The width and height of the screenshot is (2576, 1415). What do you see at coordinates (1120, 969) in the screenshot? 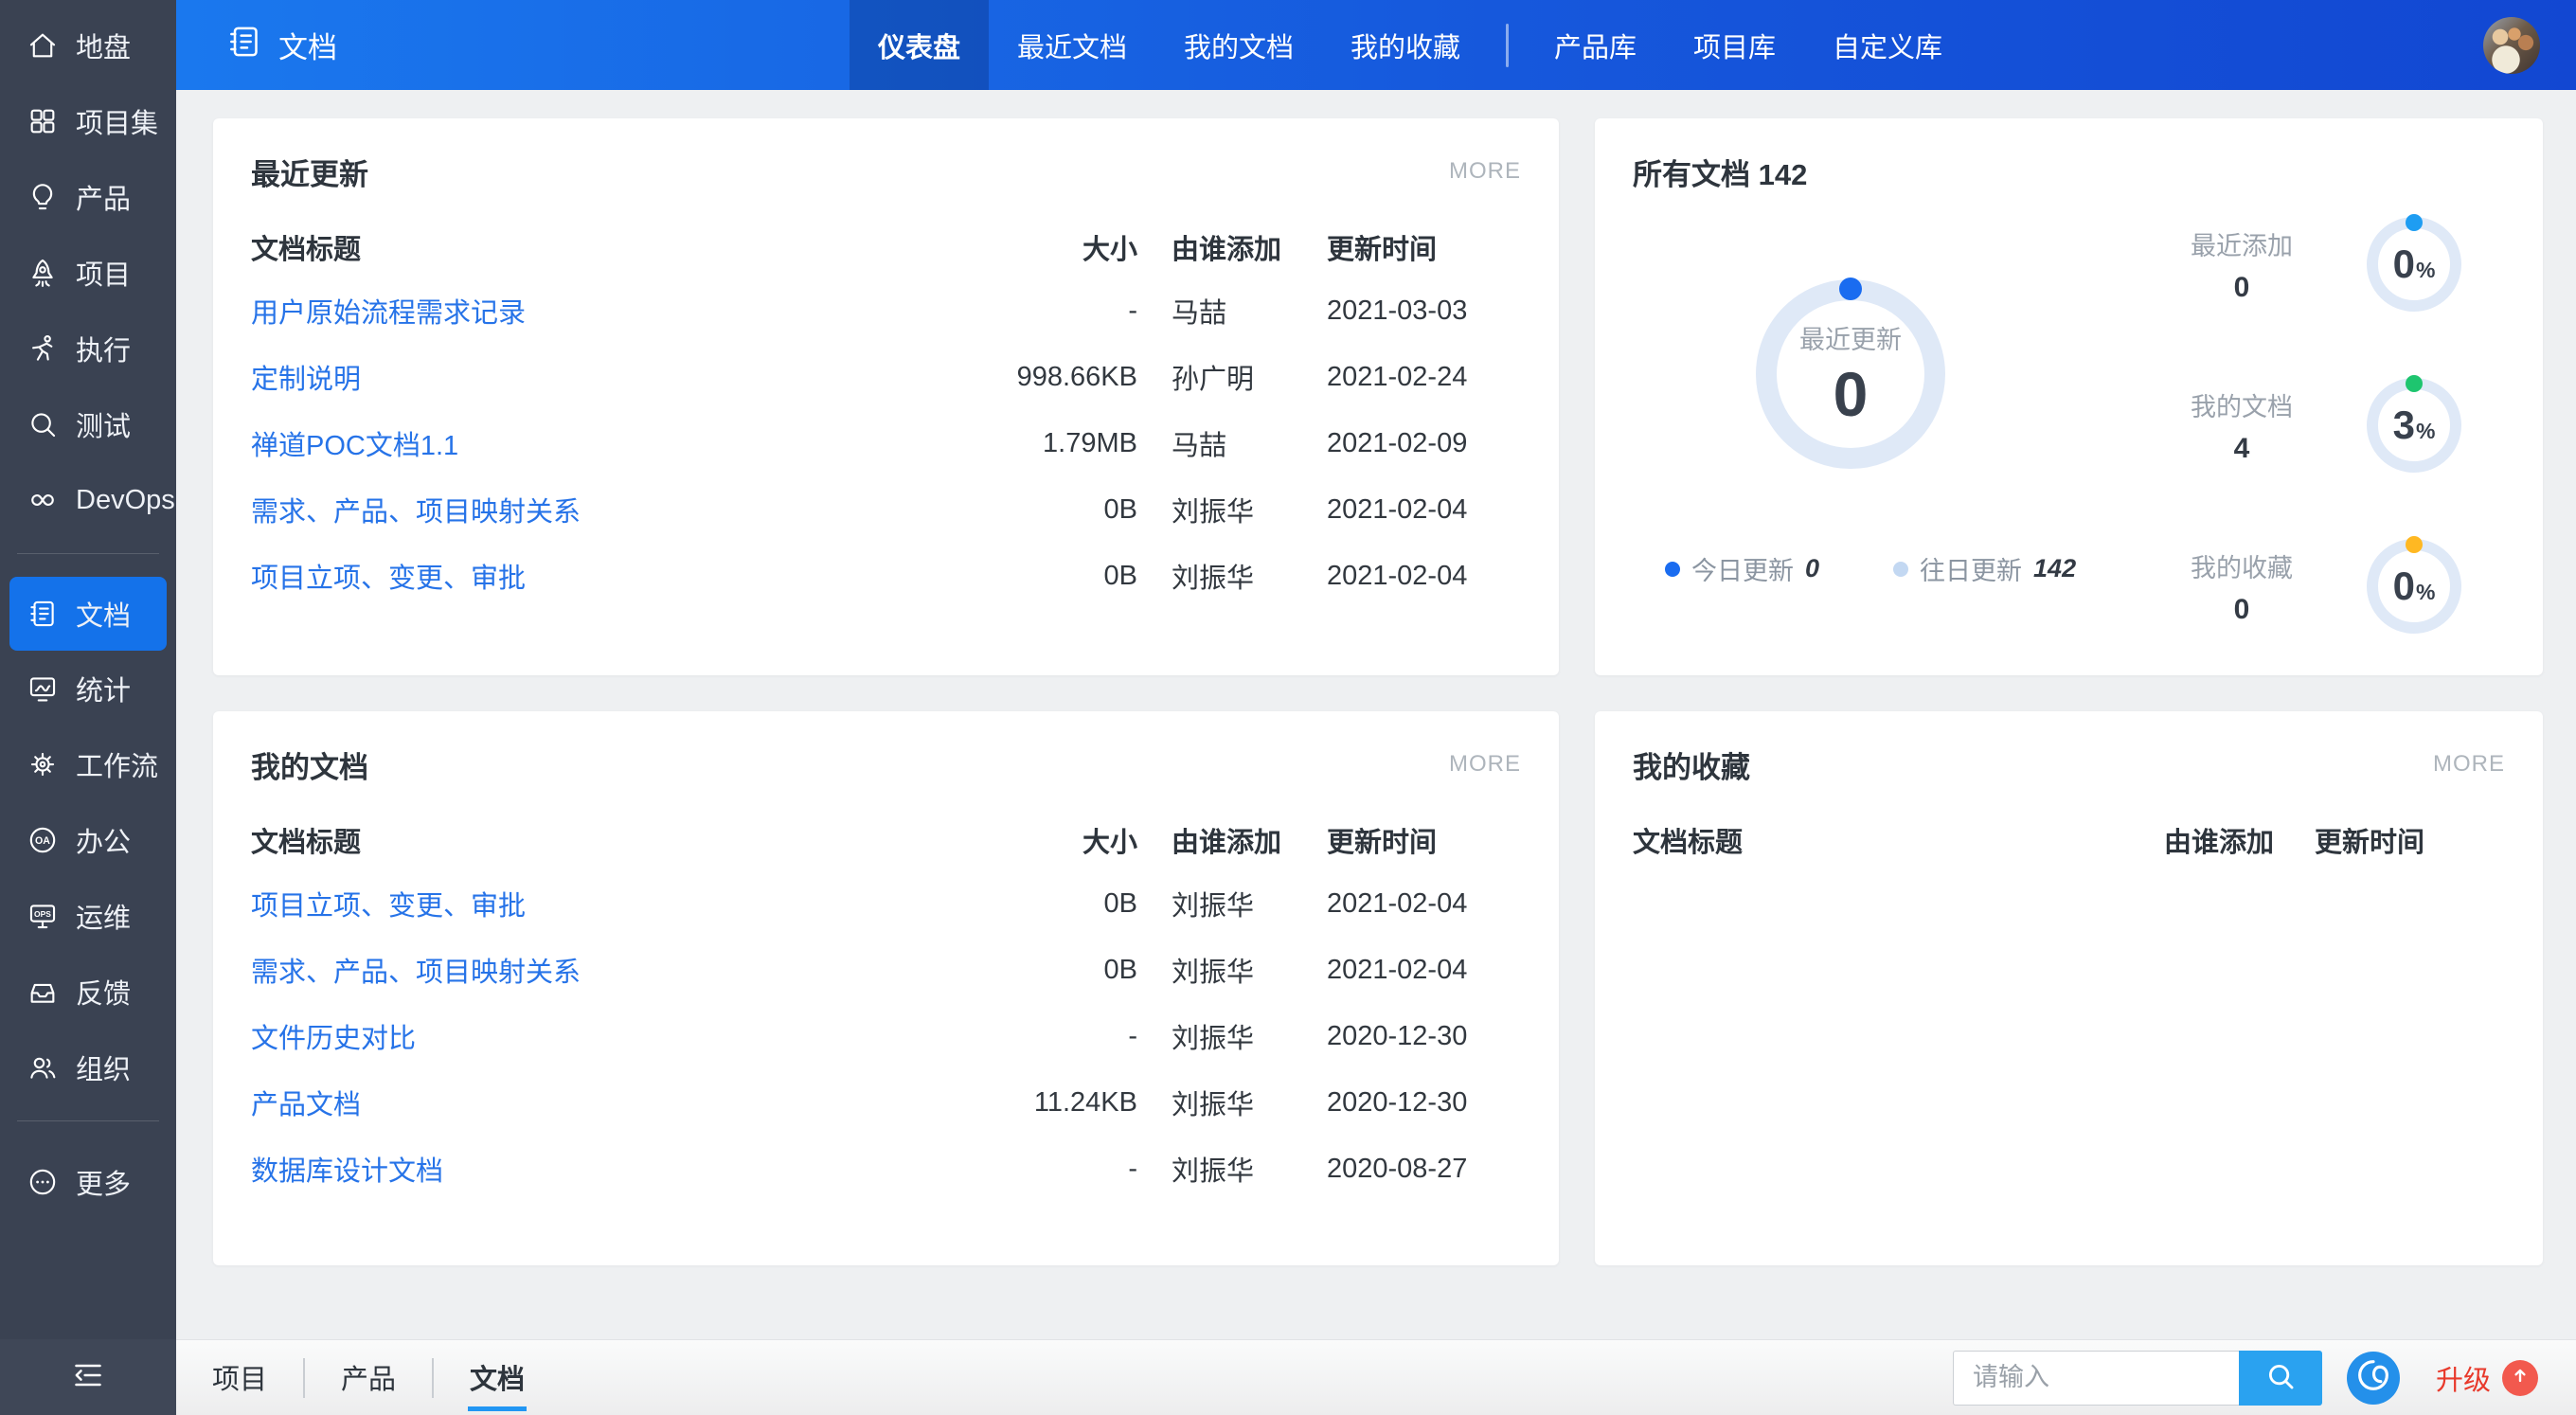
I see `doc-size: 0B` at bounding box center [1120, 969].